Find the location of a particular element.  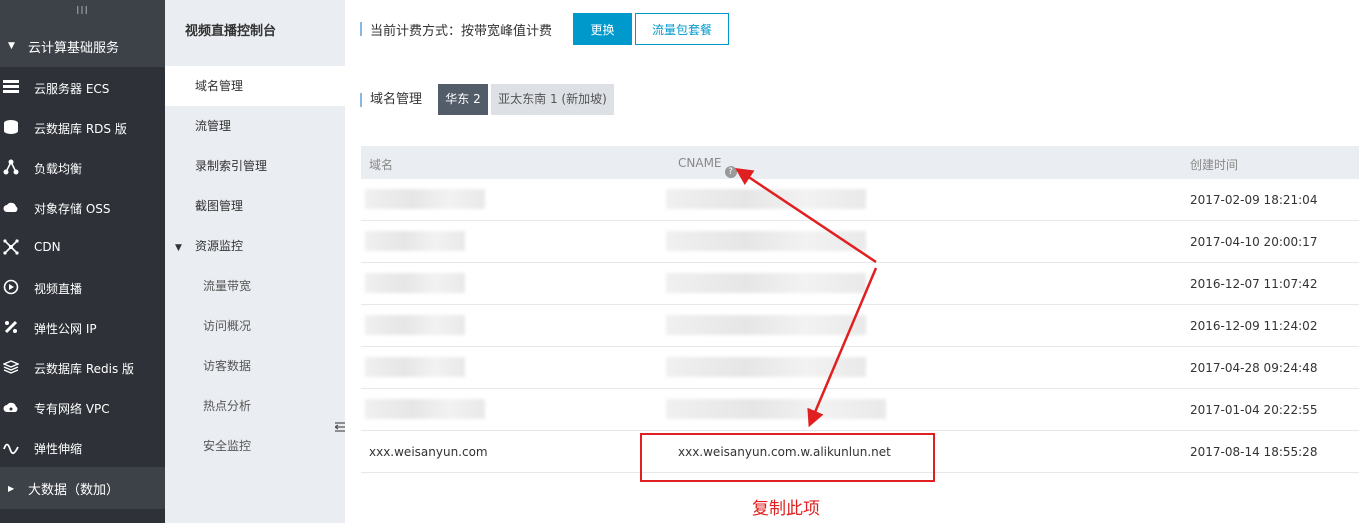

col-cname-label: CNAME is located at coordinates (700, 163).